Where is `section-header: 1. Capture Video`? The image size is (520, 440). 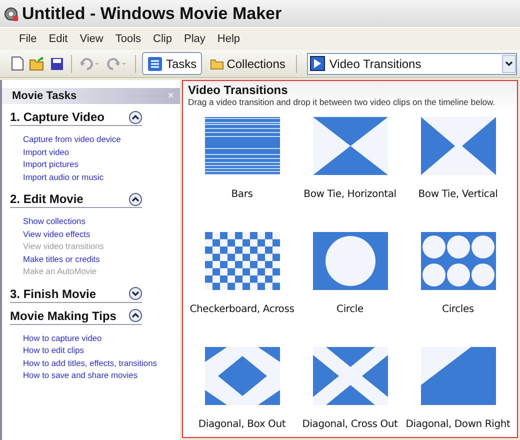 section-header: 1. Capture Video is located at coordinates (76, 117).